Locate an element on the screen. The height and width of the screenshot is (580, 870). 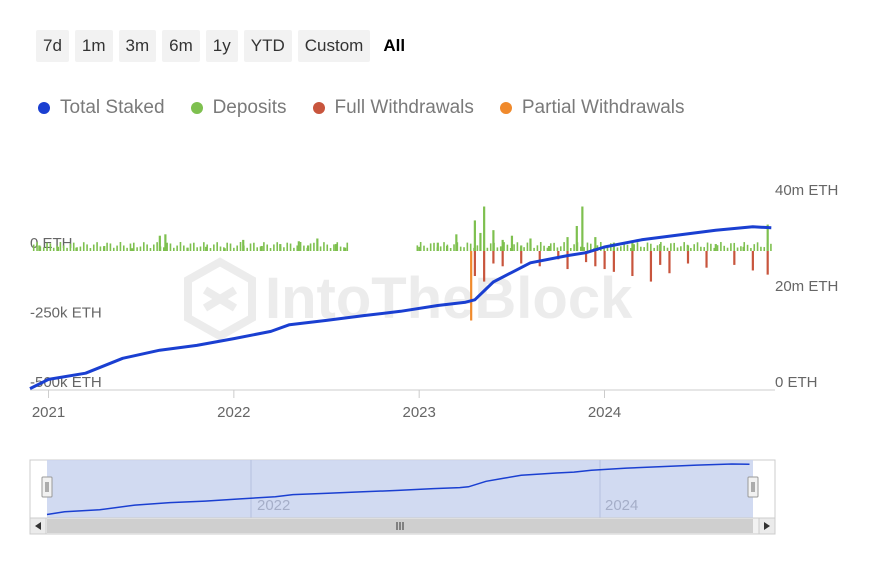
y-axis-right-tick-label: 20m ETH is located at coordinates (806, 286).